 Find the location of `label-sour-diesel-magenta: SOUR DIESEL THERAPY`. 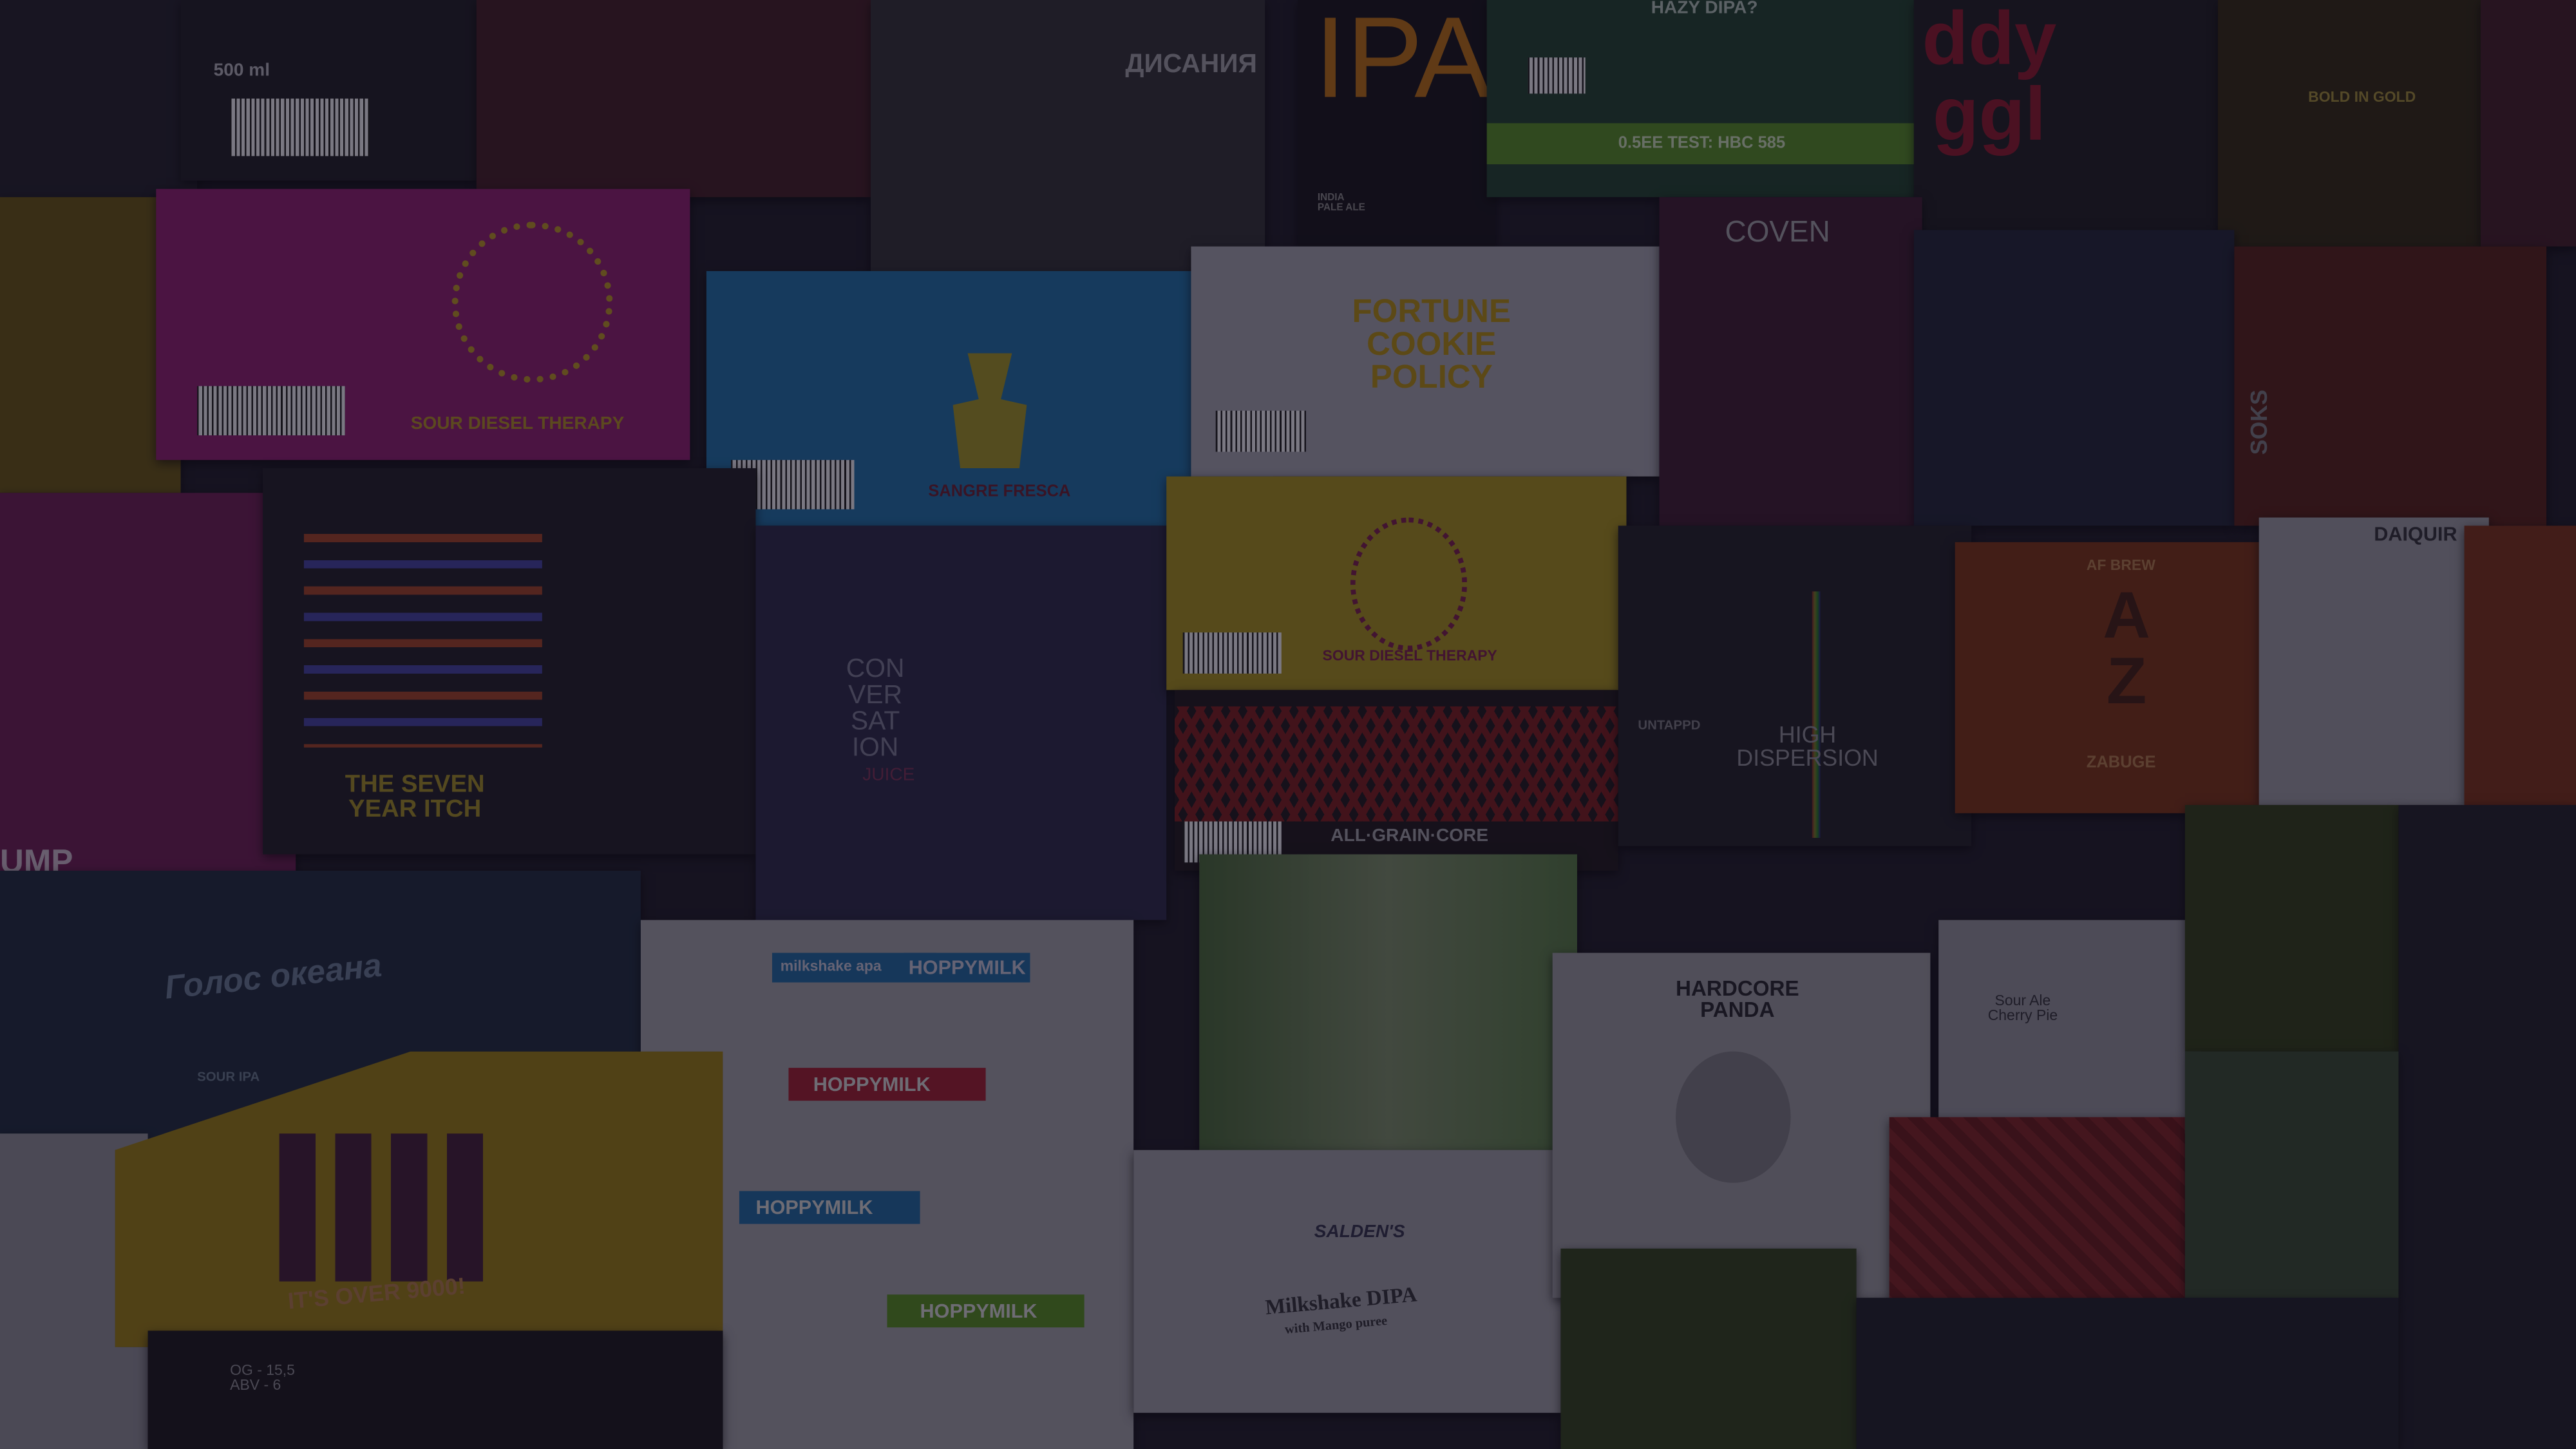

label-sour-diesel-magenta: SOUR DIESEL THERAPY is located at coordinates (423, 325).